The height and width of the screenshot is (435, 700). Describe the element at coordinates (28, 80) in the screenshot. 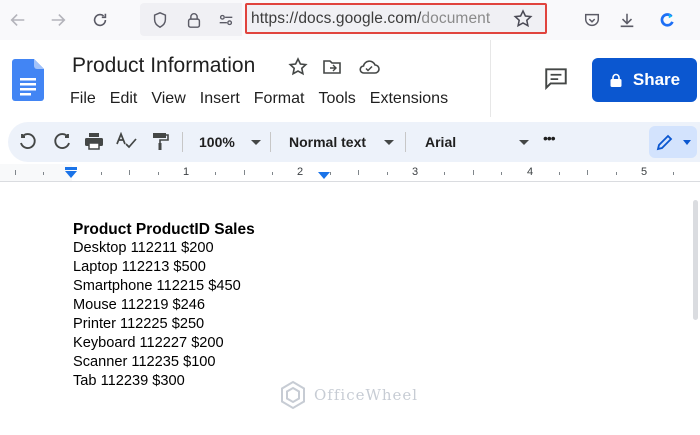

I see `google-docs-logo-icon` at that location.